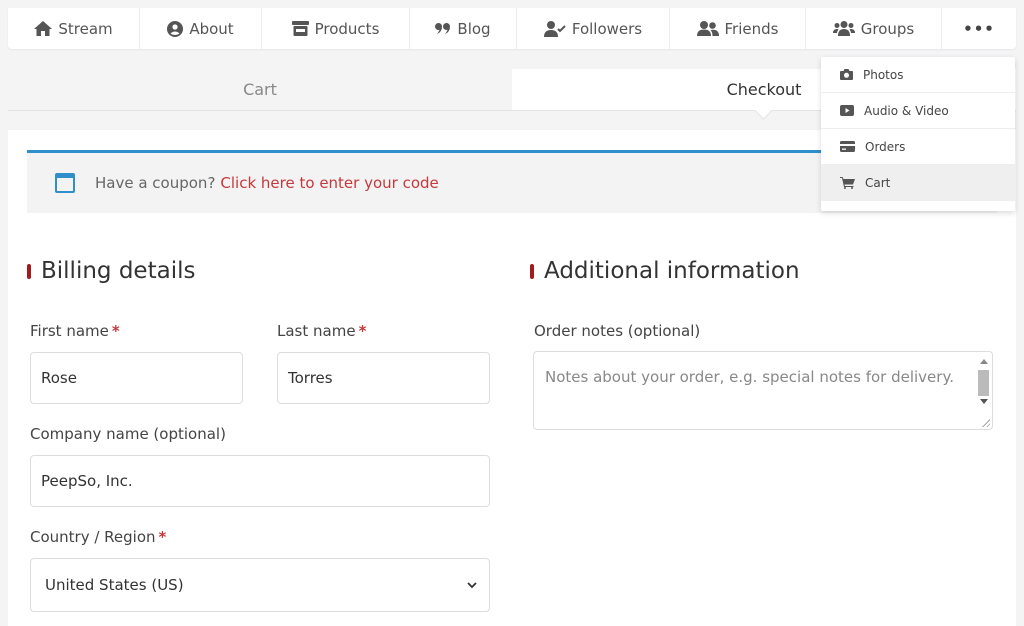 The image size is (1024, 626). Describe the element at coordinates (847, 146) in the screenshot. I see `credit-card-icon` at that location.